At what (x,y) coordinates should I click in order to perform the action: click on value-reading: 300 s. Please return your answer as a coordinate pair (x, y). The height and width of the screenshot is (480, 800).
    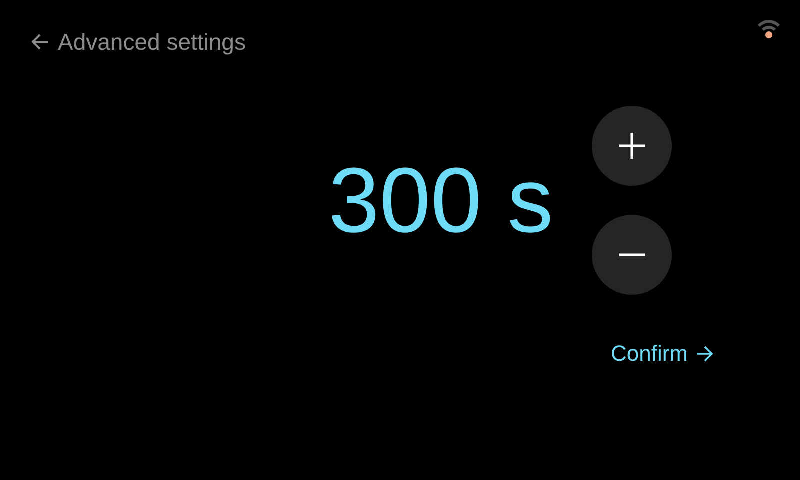
    Looking at the image, I should click on (441, 200).